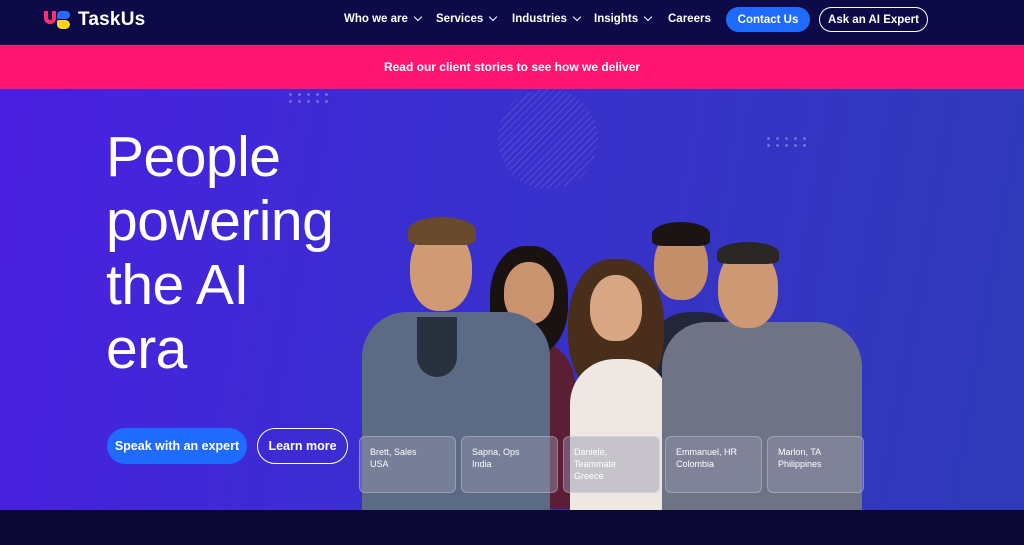 This screenshot has height=545, width=1024. I want to click on person-card-name: Brett, Sales, so click(393, 452).